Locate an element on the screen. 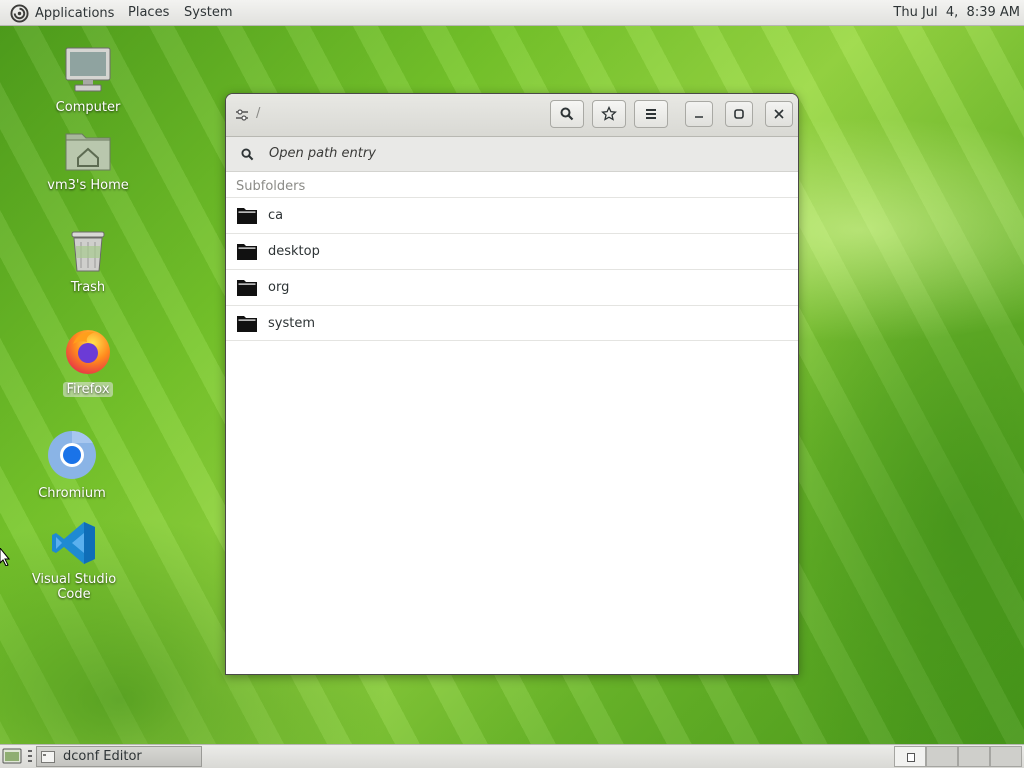 This screenshot has width=1024, height=768. search-button is located at coordinates (567, 114).